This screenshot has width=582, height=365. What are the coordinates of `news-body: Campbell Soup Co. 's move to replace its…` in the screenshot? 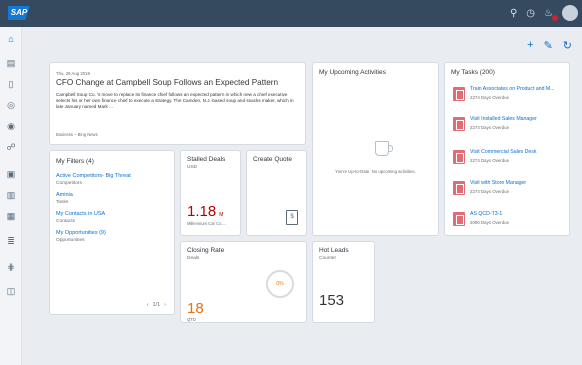 It's located at (175, 100).